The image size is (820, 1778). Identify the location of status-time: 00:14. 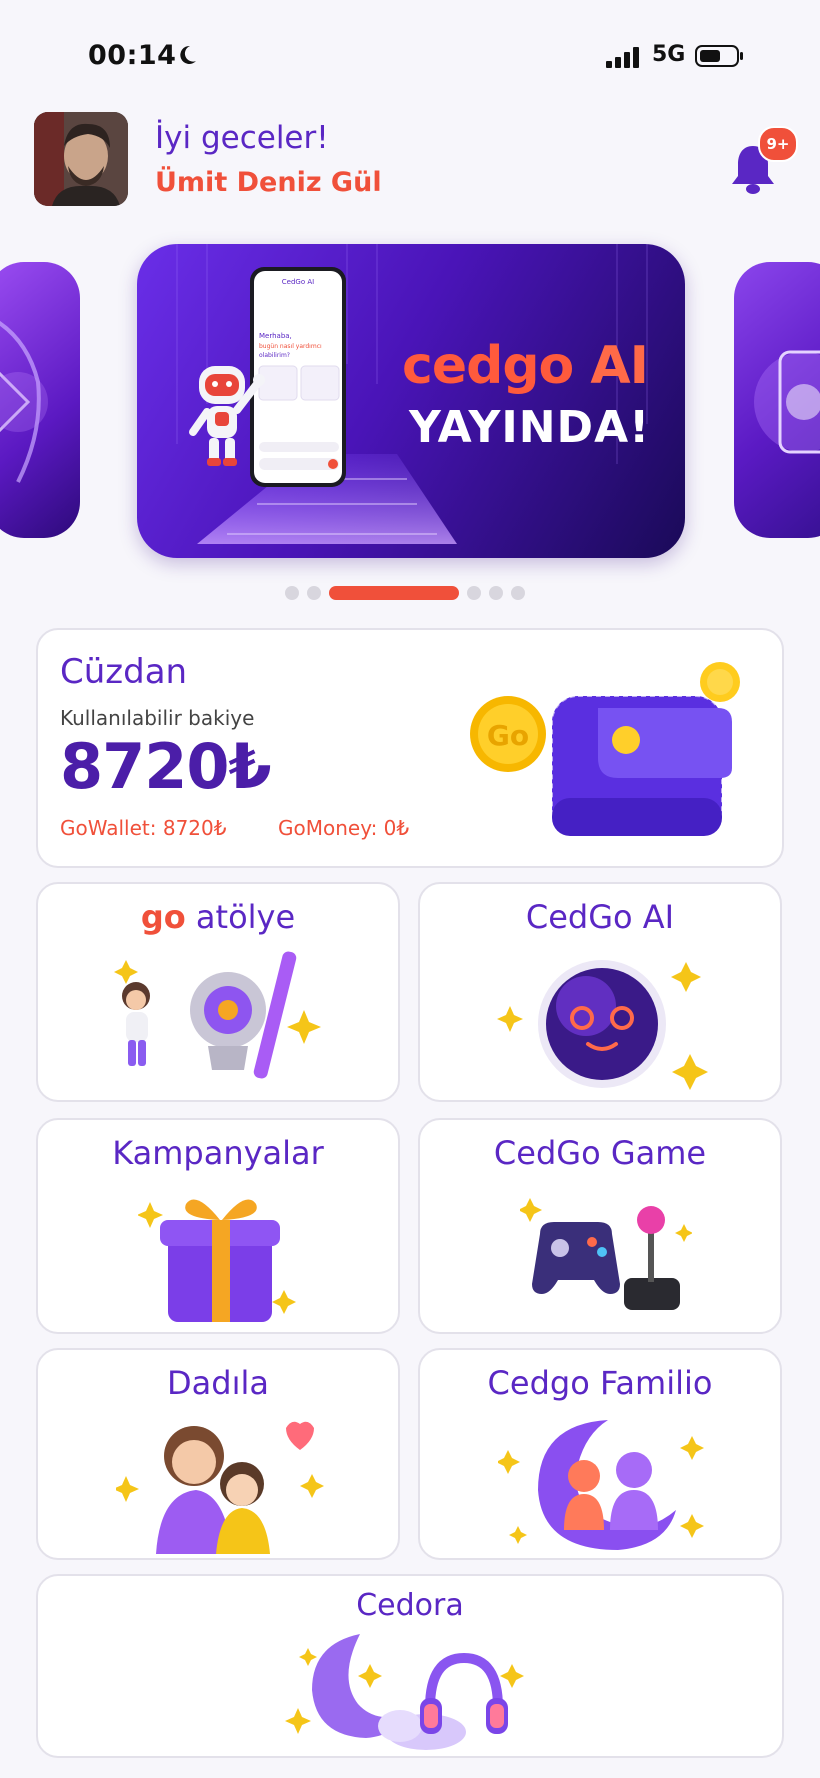
(132, 55).